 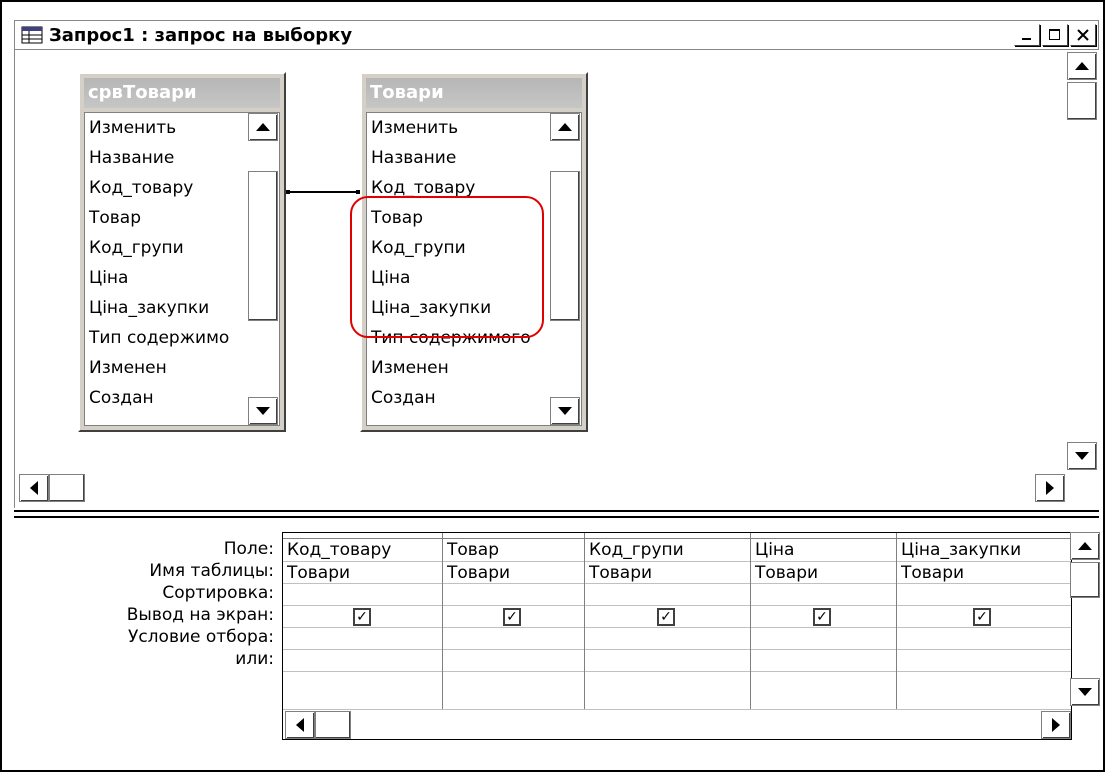 I want to click on grid-vscrollbar, so click(x=1085, y=620).